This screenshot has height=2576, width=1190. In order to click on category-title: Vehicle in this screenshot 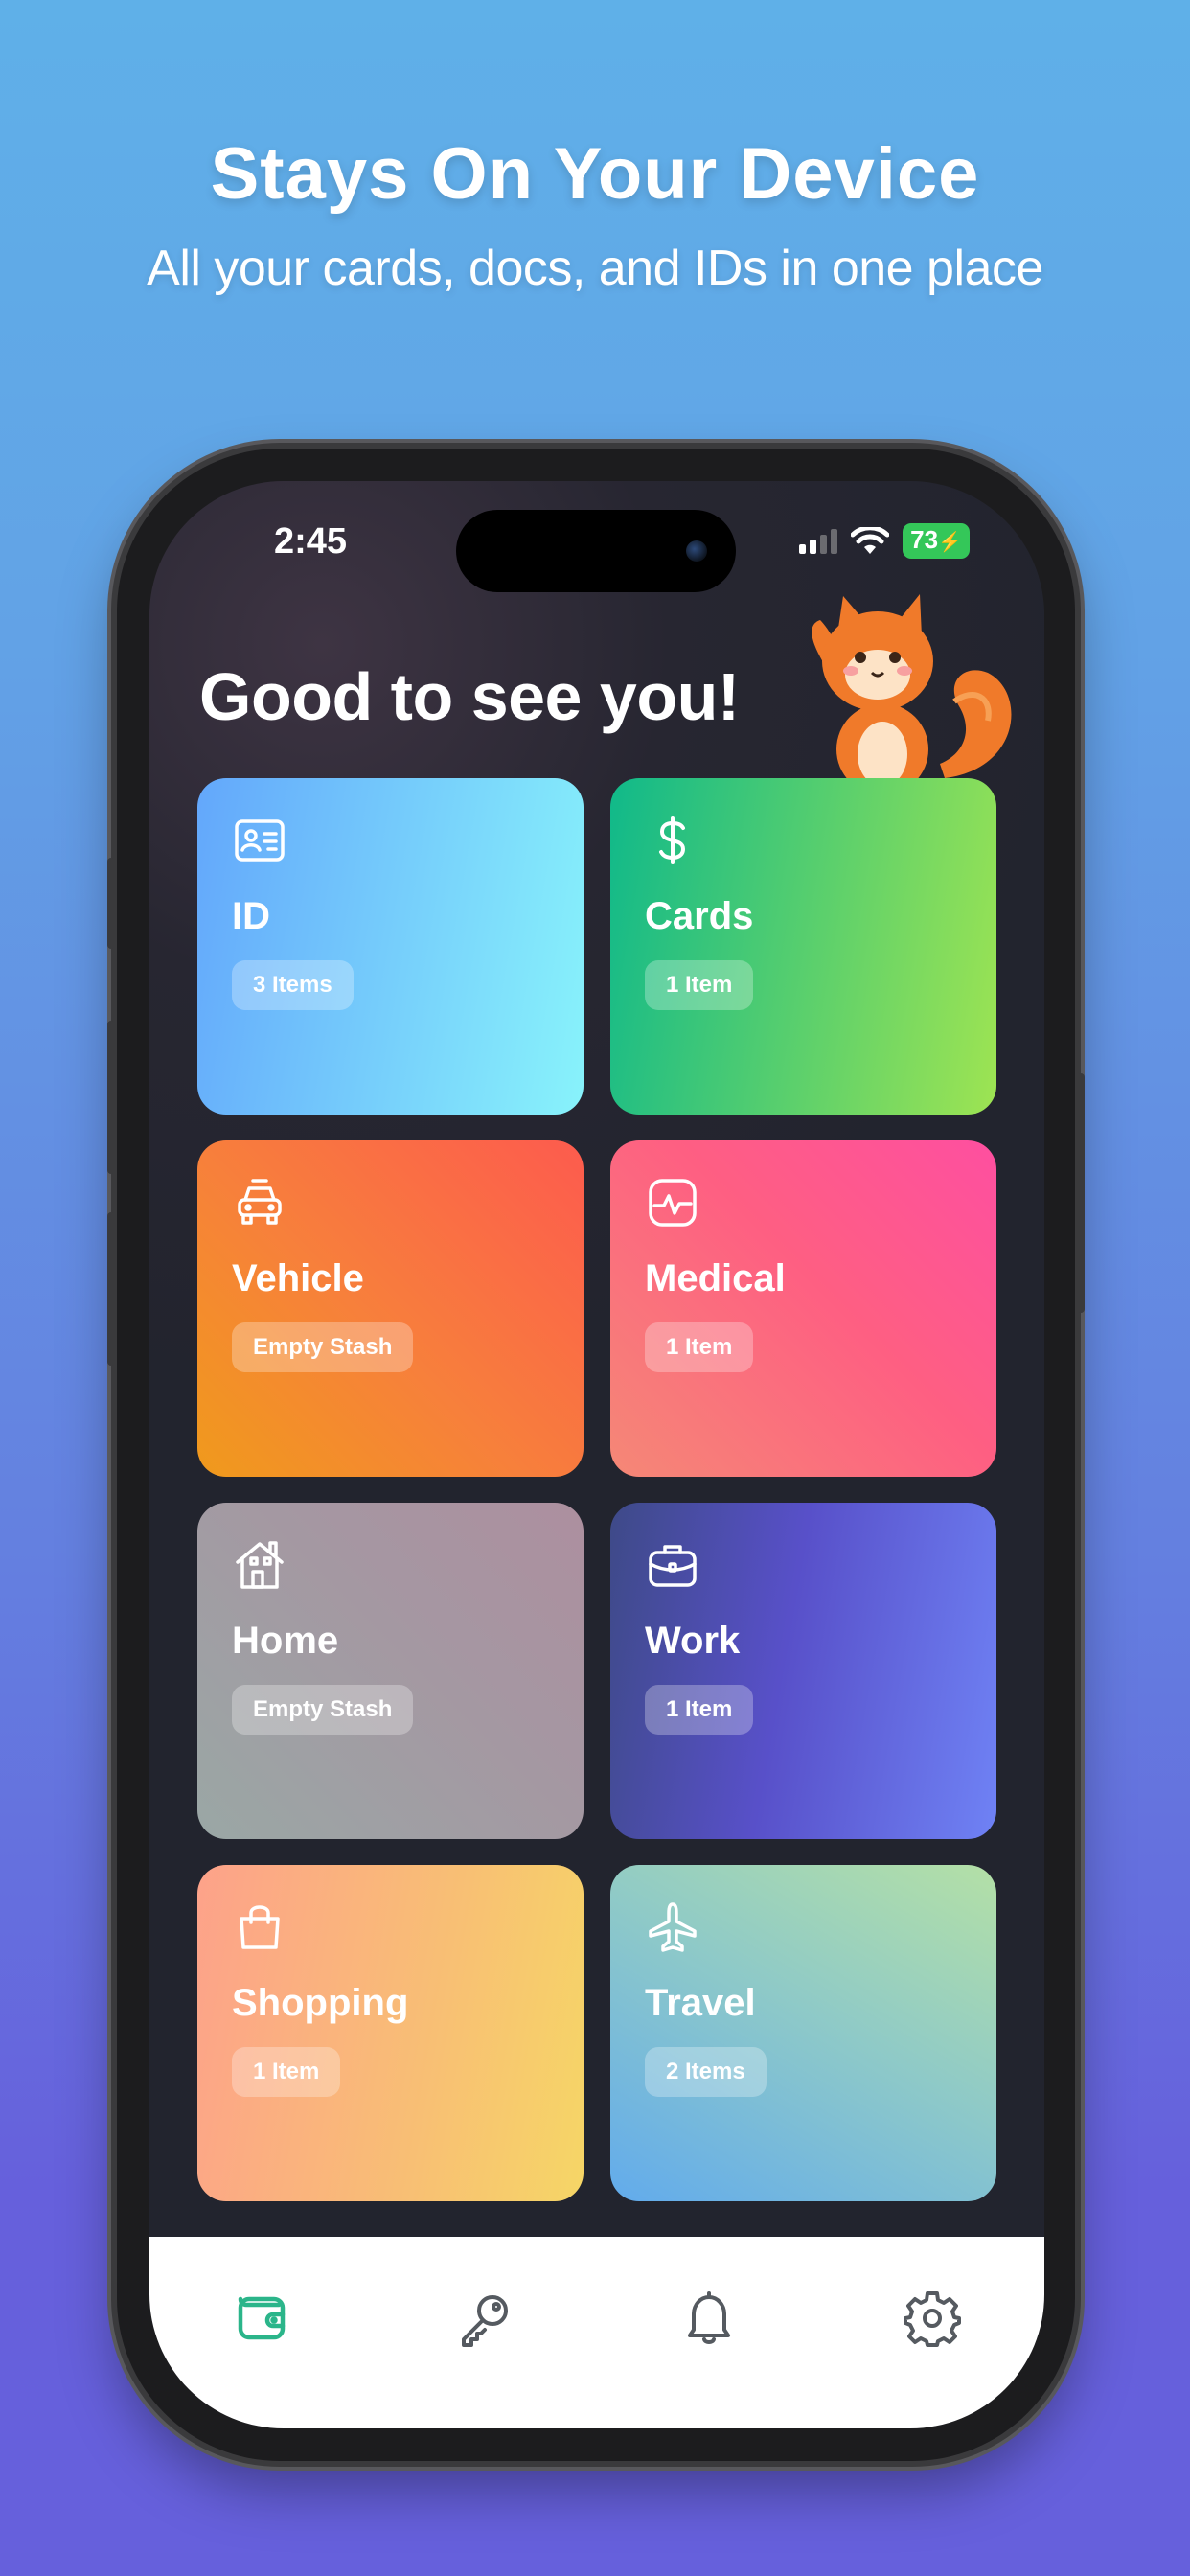, I will do `click(298, 1278)`.